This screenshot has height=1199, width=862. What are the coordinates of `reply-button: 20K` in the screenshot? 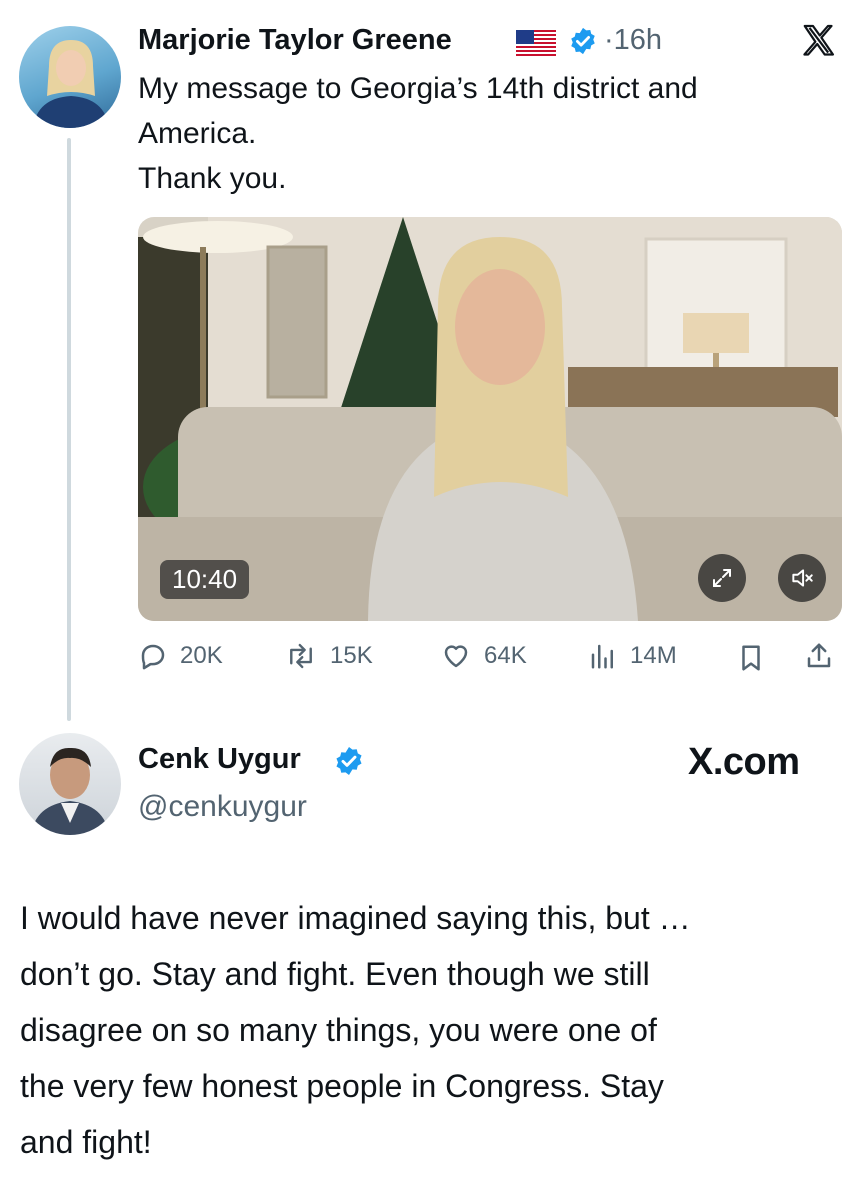 It's located at (180, 656).